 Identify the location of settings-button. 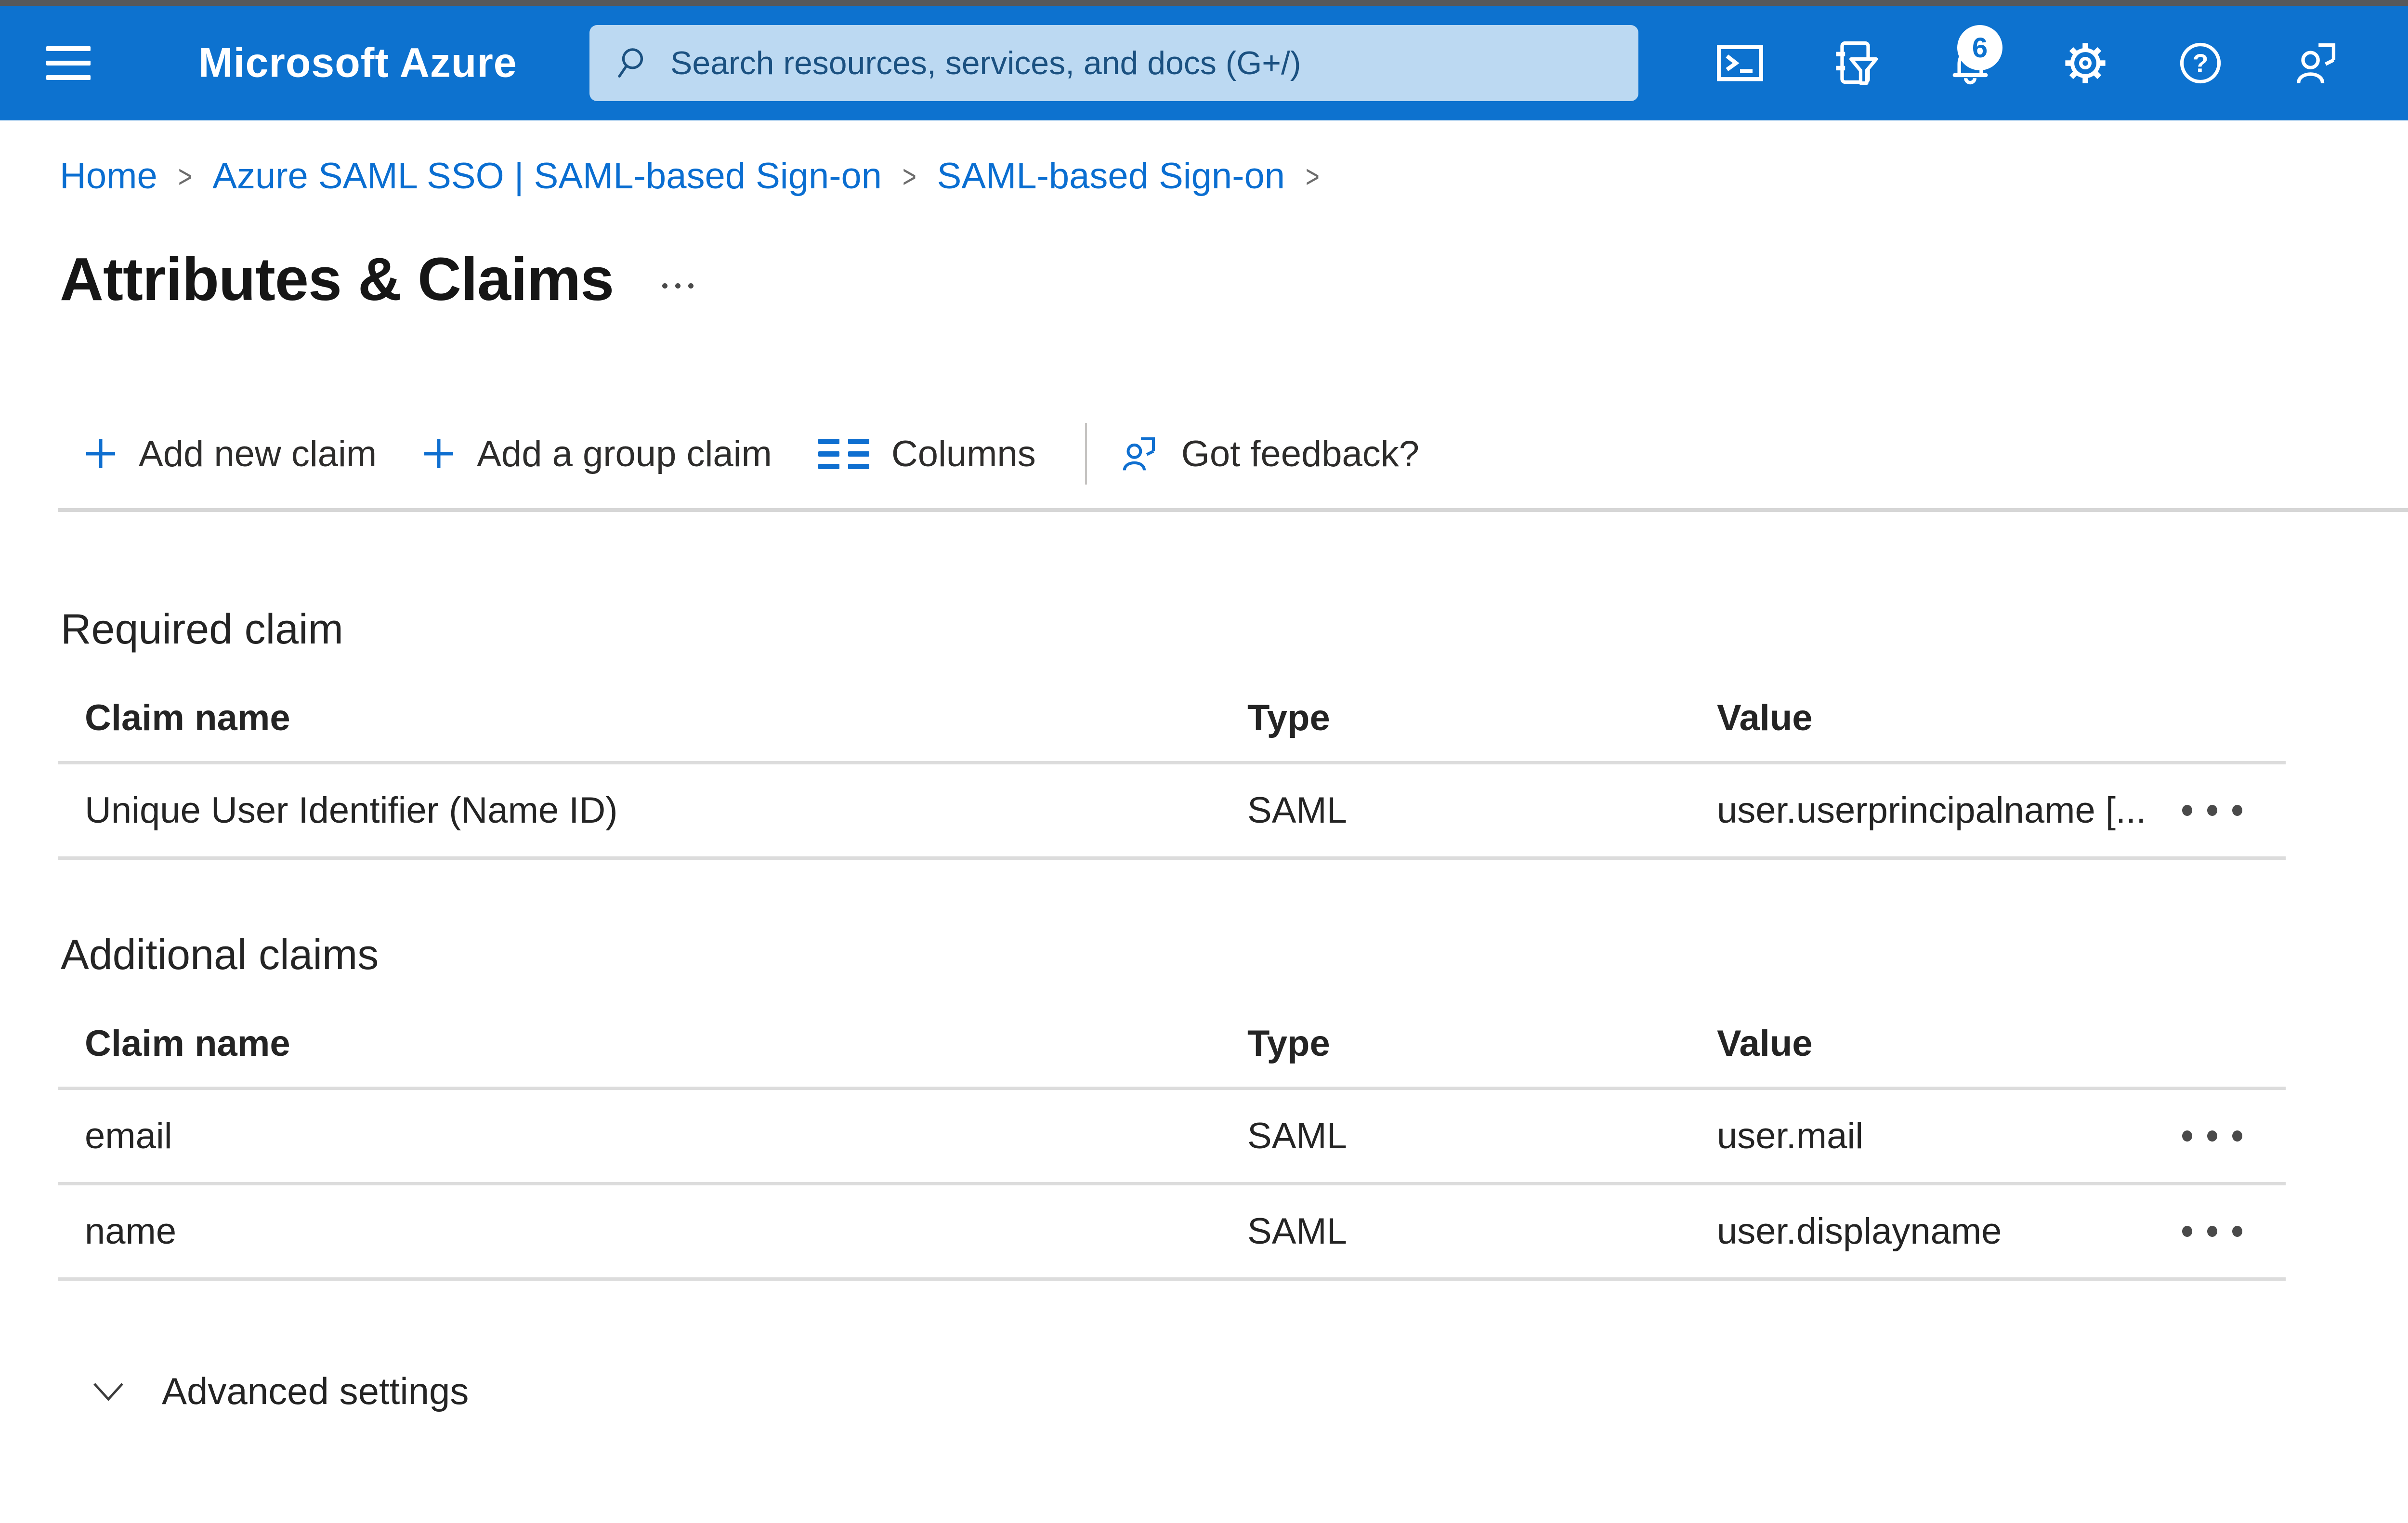
(2085, 63).